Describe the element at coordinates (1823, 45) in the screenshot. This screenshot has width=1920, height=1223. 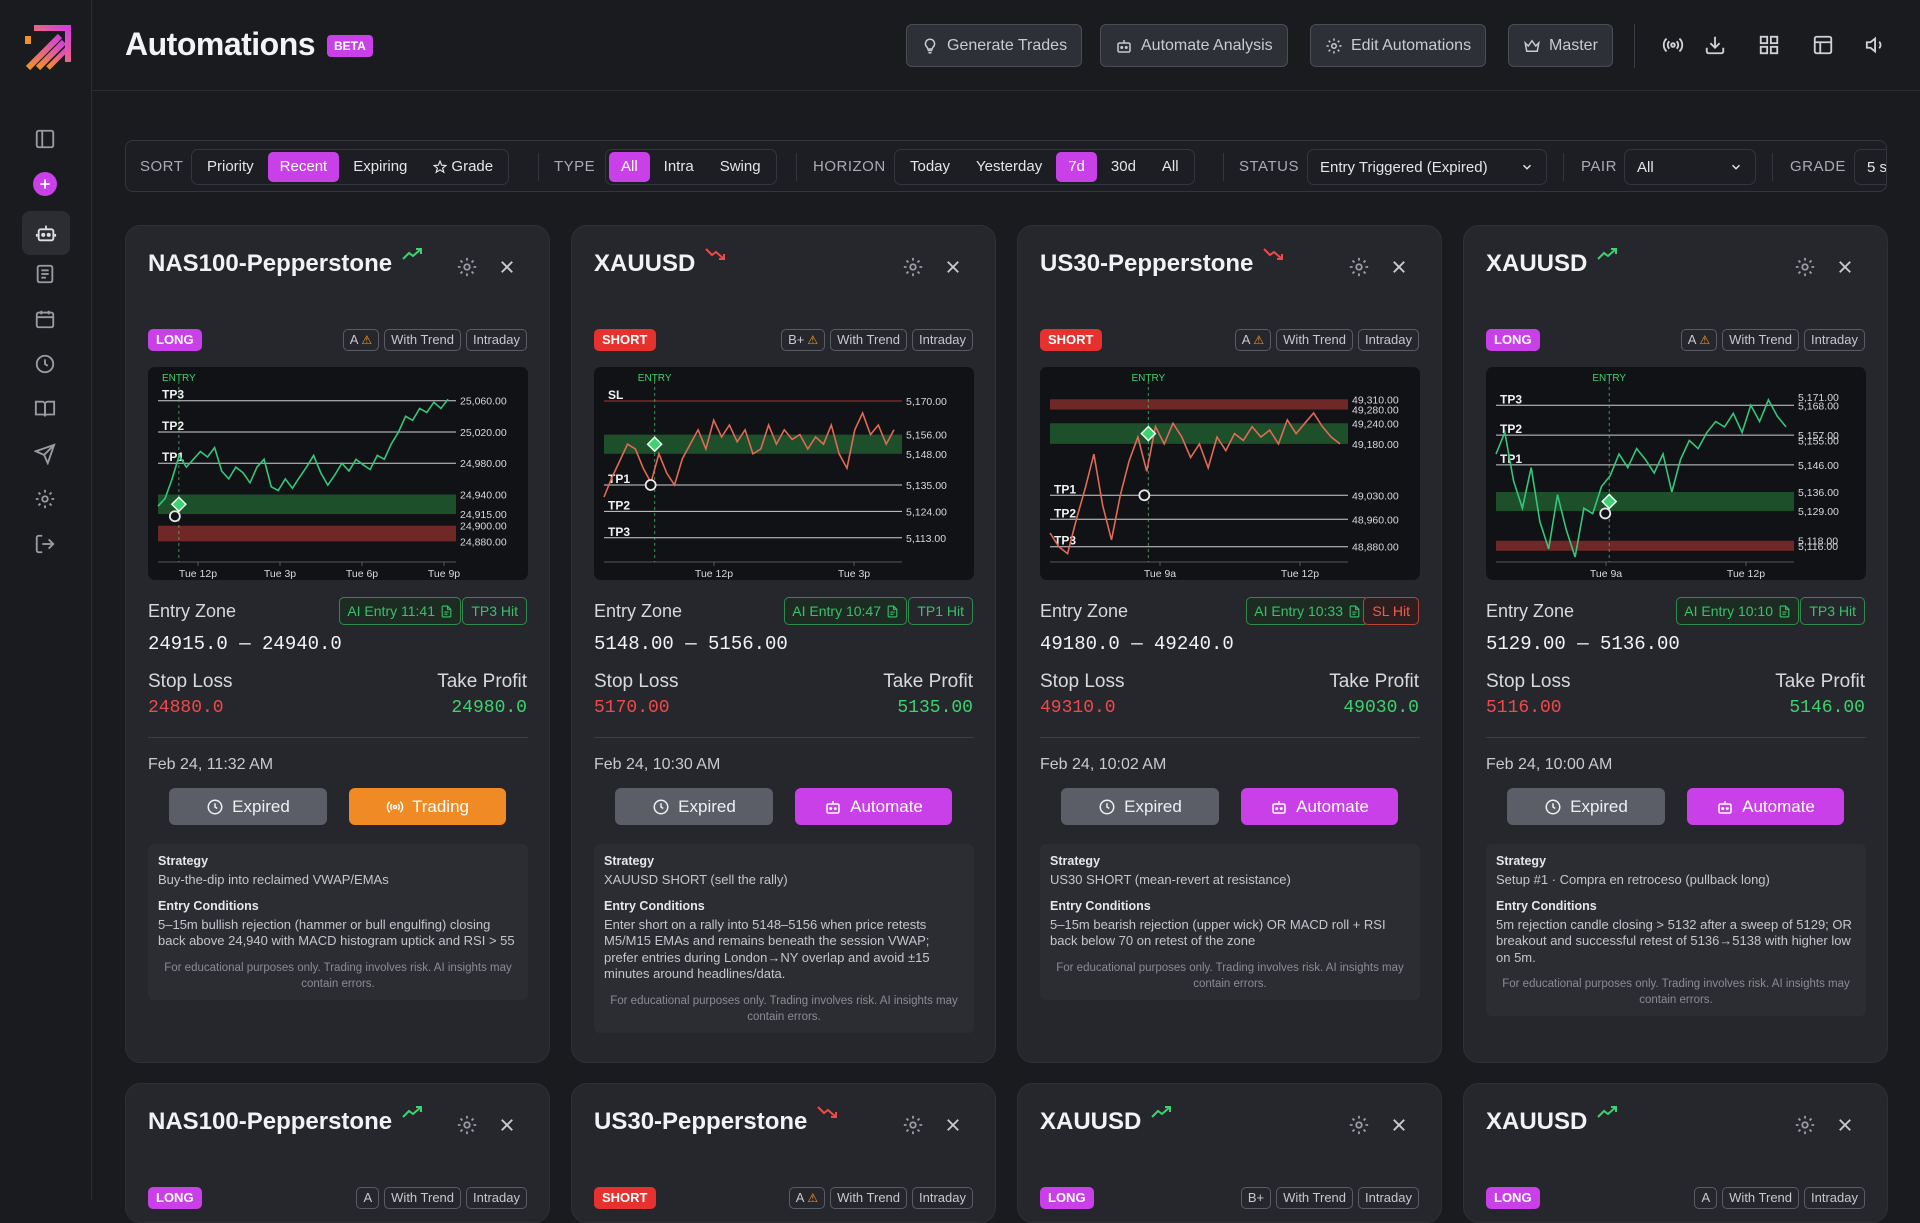
I see `layout-icon` at that location.